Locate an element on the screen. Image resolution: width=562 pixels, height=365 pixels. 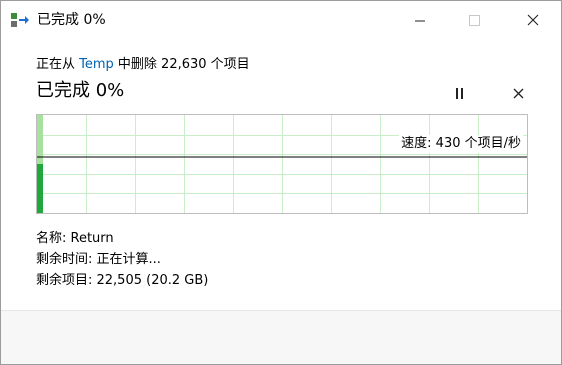
source-folder-link: Temp is located at coordinates (96, 64).